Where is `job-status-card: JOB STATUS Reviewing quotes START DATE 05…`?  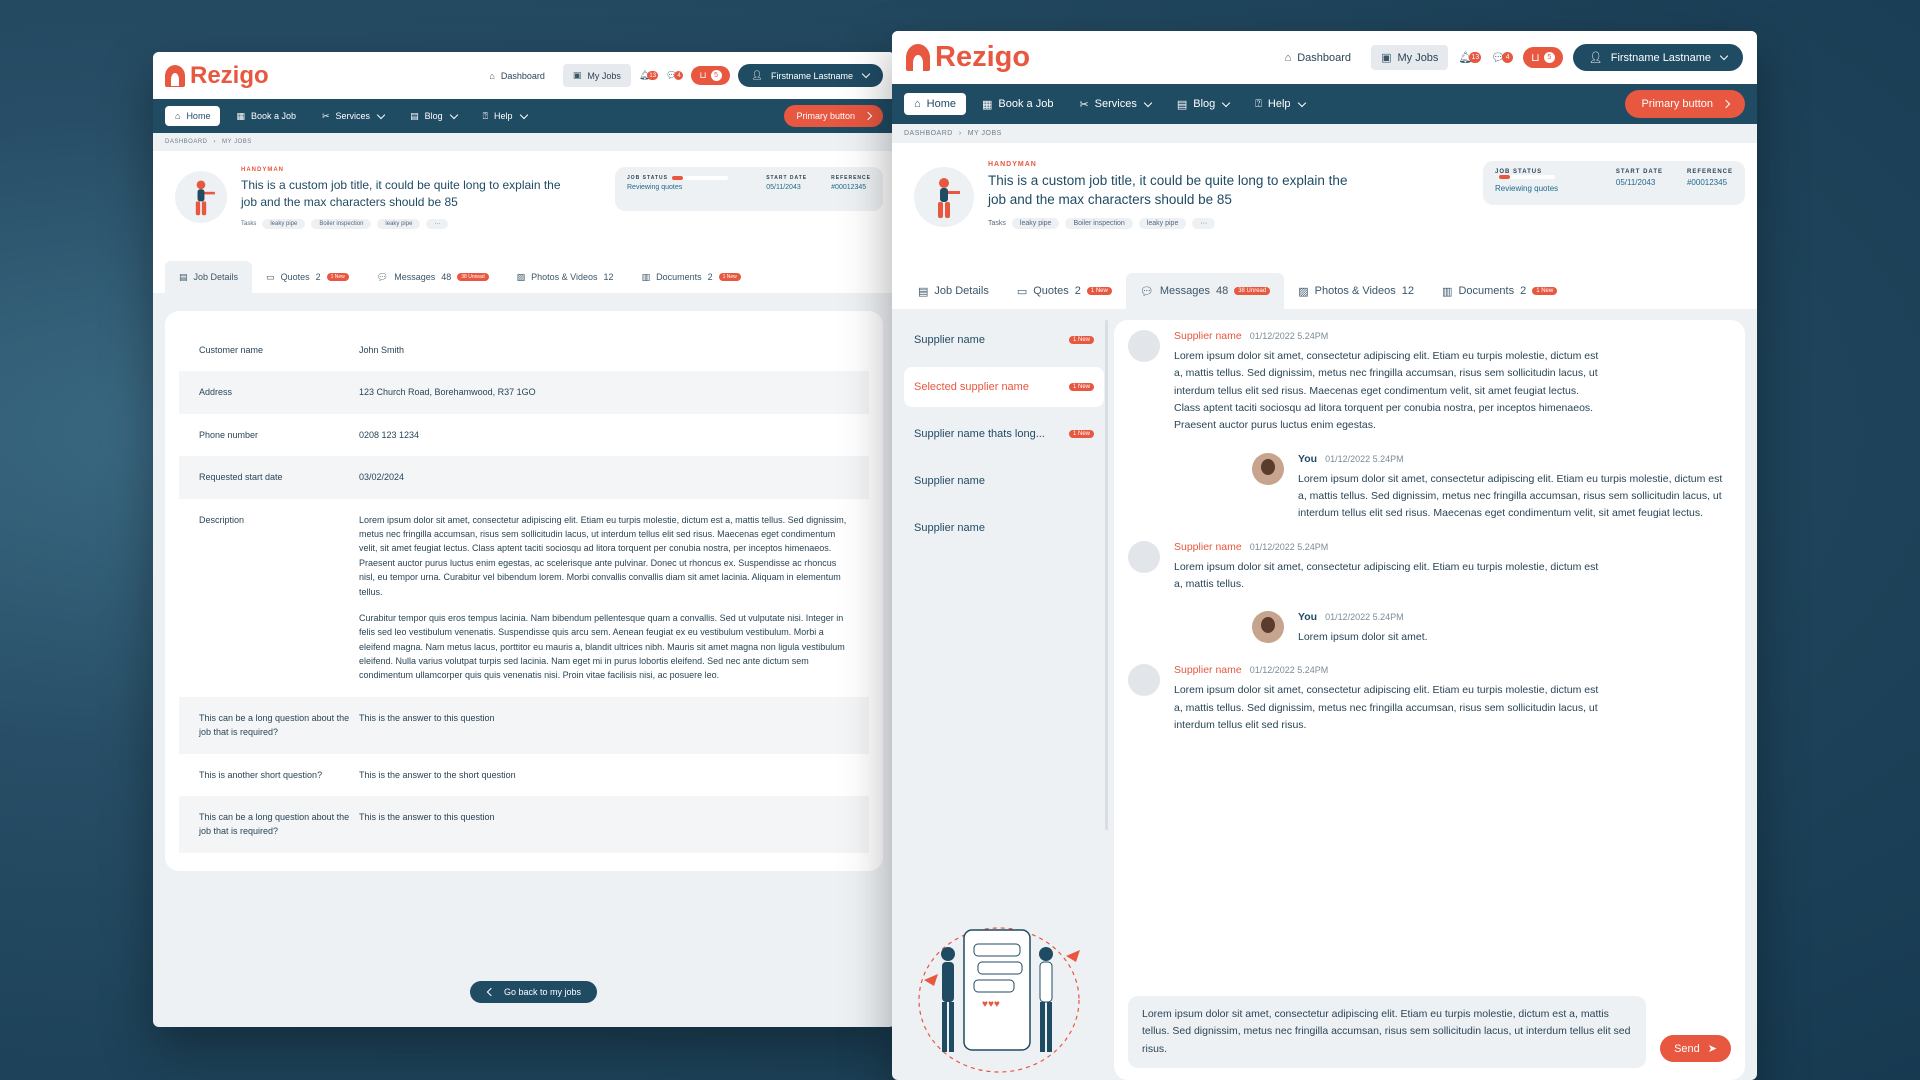 job-status-card: JOB STATUS Reviewing quotes START DATE 05… is located at coordinates (1614, 183).